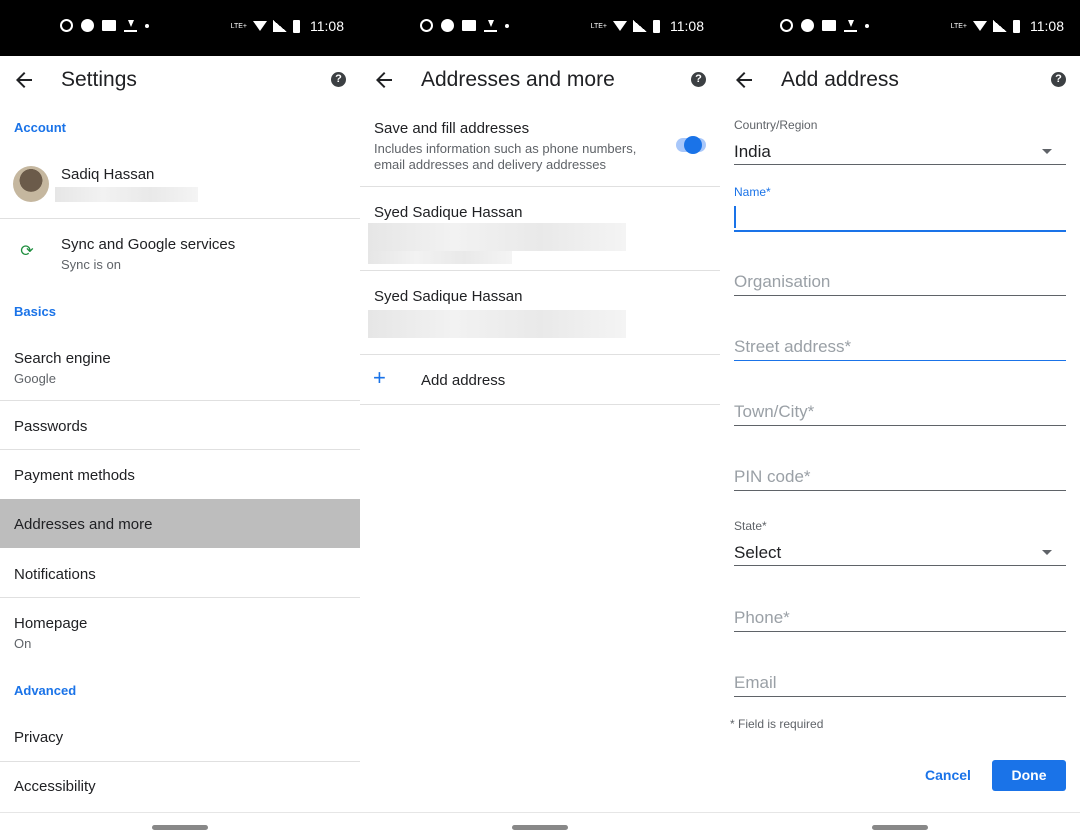 The image size is (1080, 840). What do you see at coordinates (752, 192) in the screenshot?
I see `name-label: Name*` at bounding box center [752, 192].